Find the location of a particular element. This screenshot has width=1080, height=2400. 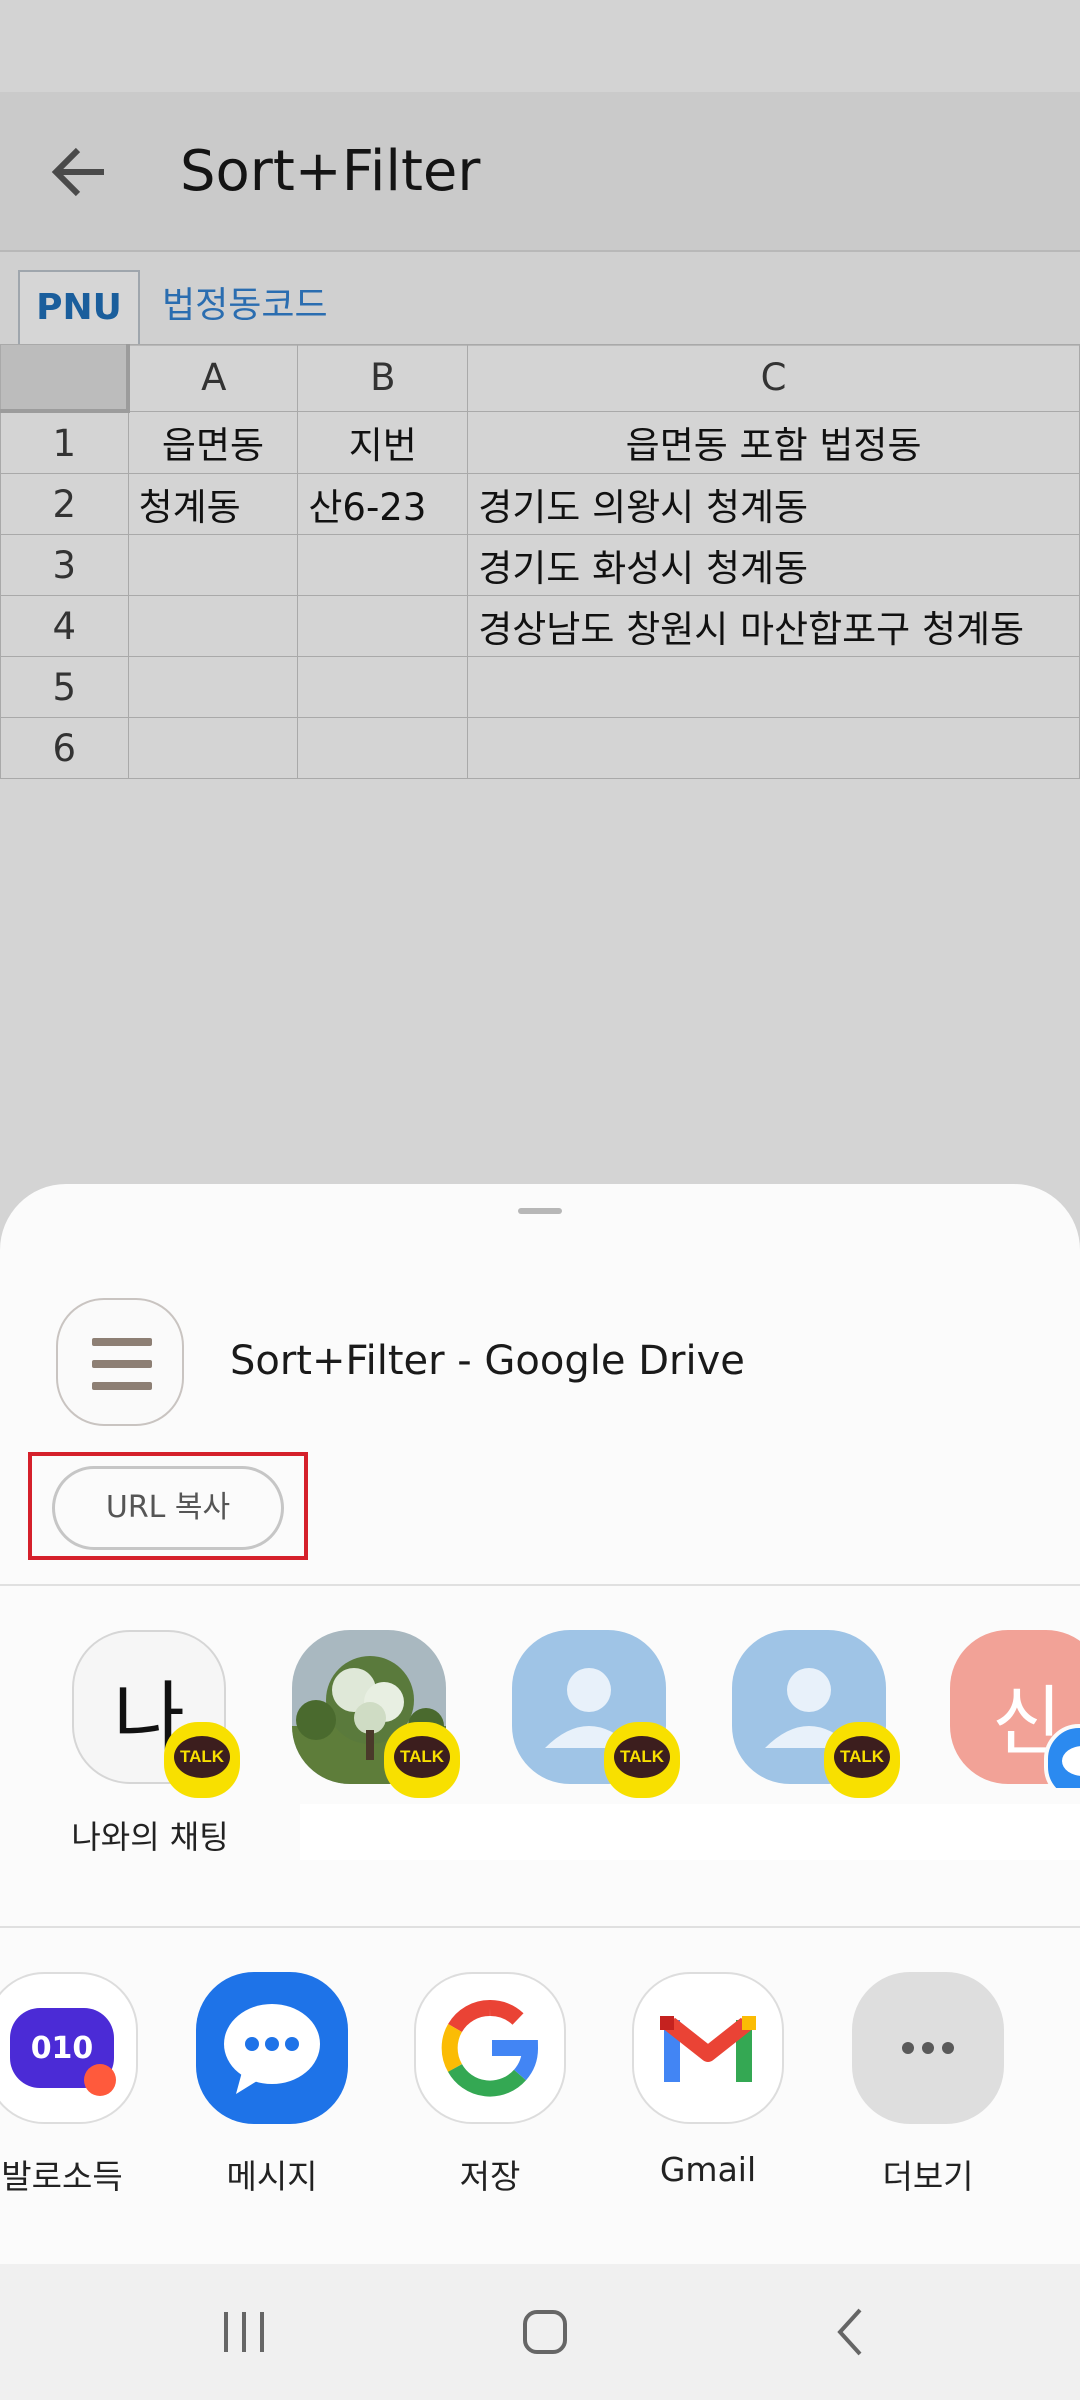

messages-icon is located at coordinates (272, 2048).